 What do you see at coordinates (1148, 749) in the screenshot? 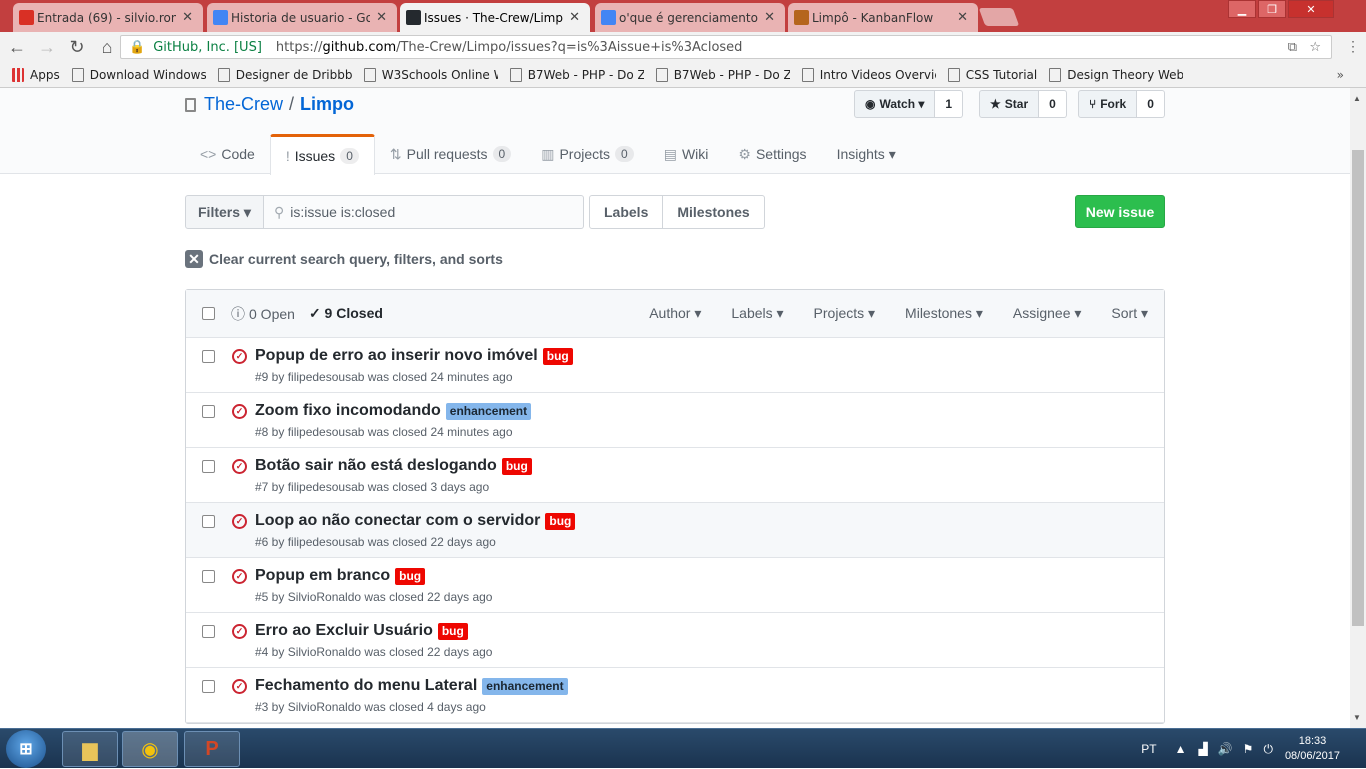
I see `language-indicator: PT` at bounding box center [1148, 749].